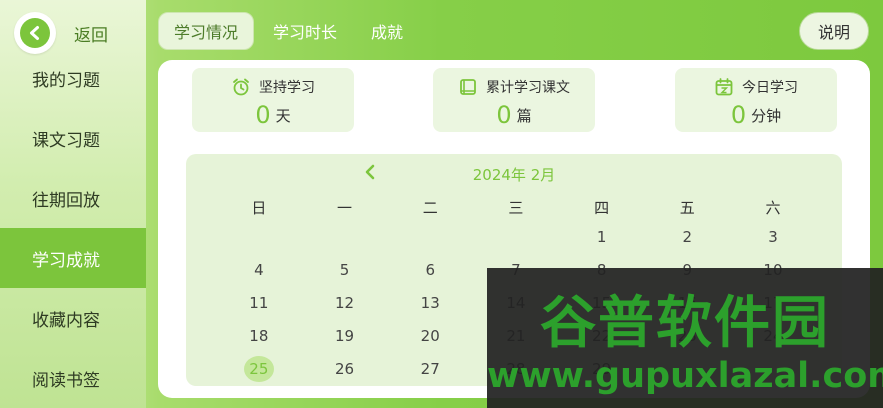  I want to click on calendar-today-icon, so click(724, 87).